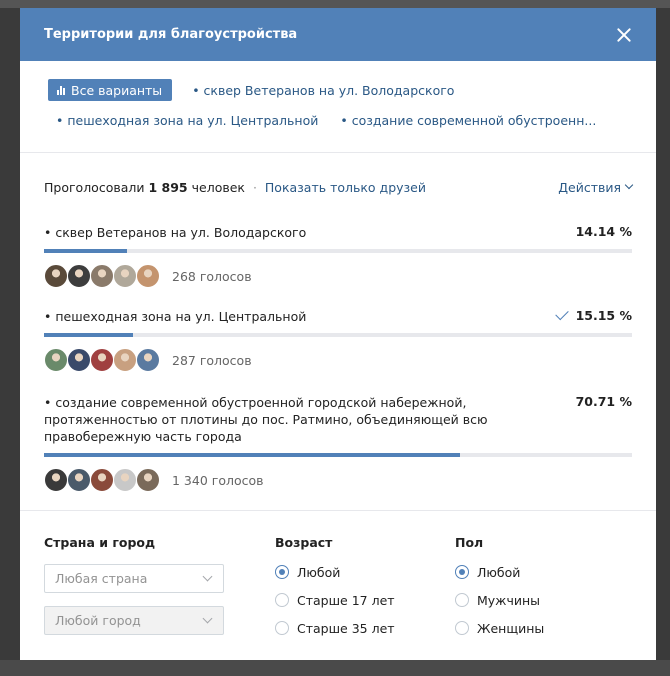 The width and height of the screenshot is (670, 676). Describe the element at coordinates (117, 90) in the screenshot. I see `all-variants-label: Все варианты` at that location.